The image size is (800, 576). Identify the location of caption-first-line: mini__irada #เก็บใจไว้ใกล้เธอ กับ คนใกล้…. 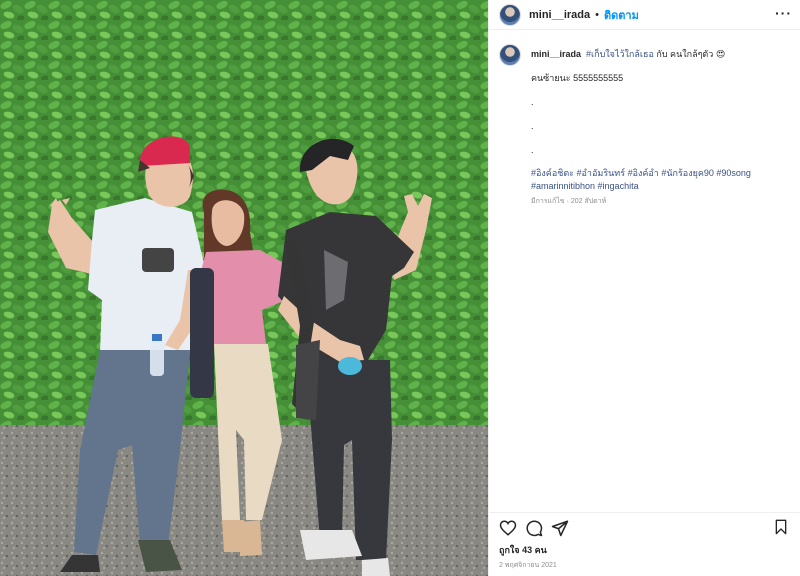
(656, 54).